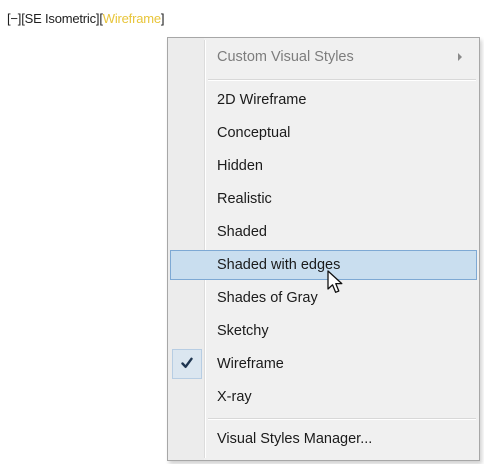  Describe the element at coordinates (14, 18) in the screenshot. I see `viewport-minimize-control: [−]` at that location.